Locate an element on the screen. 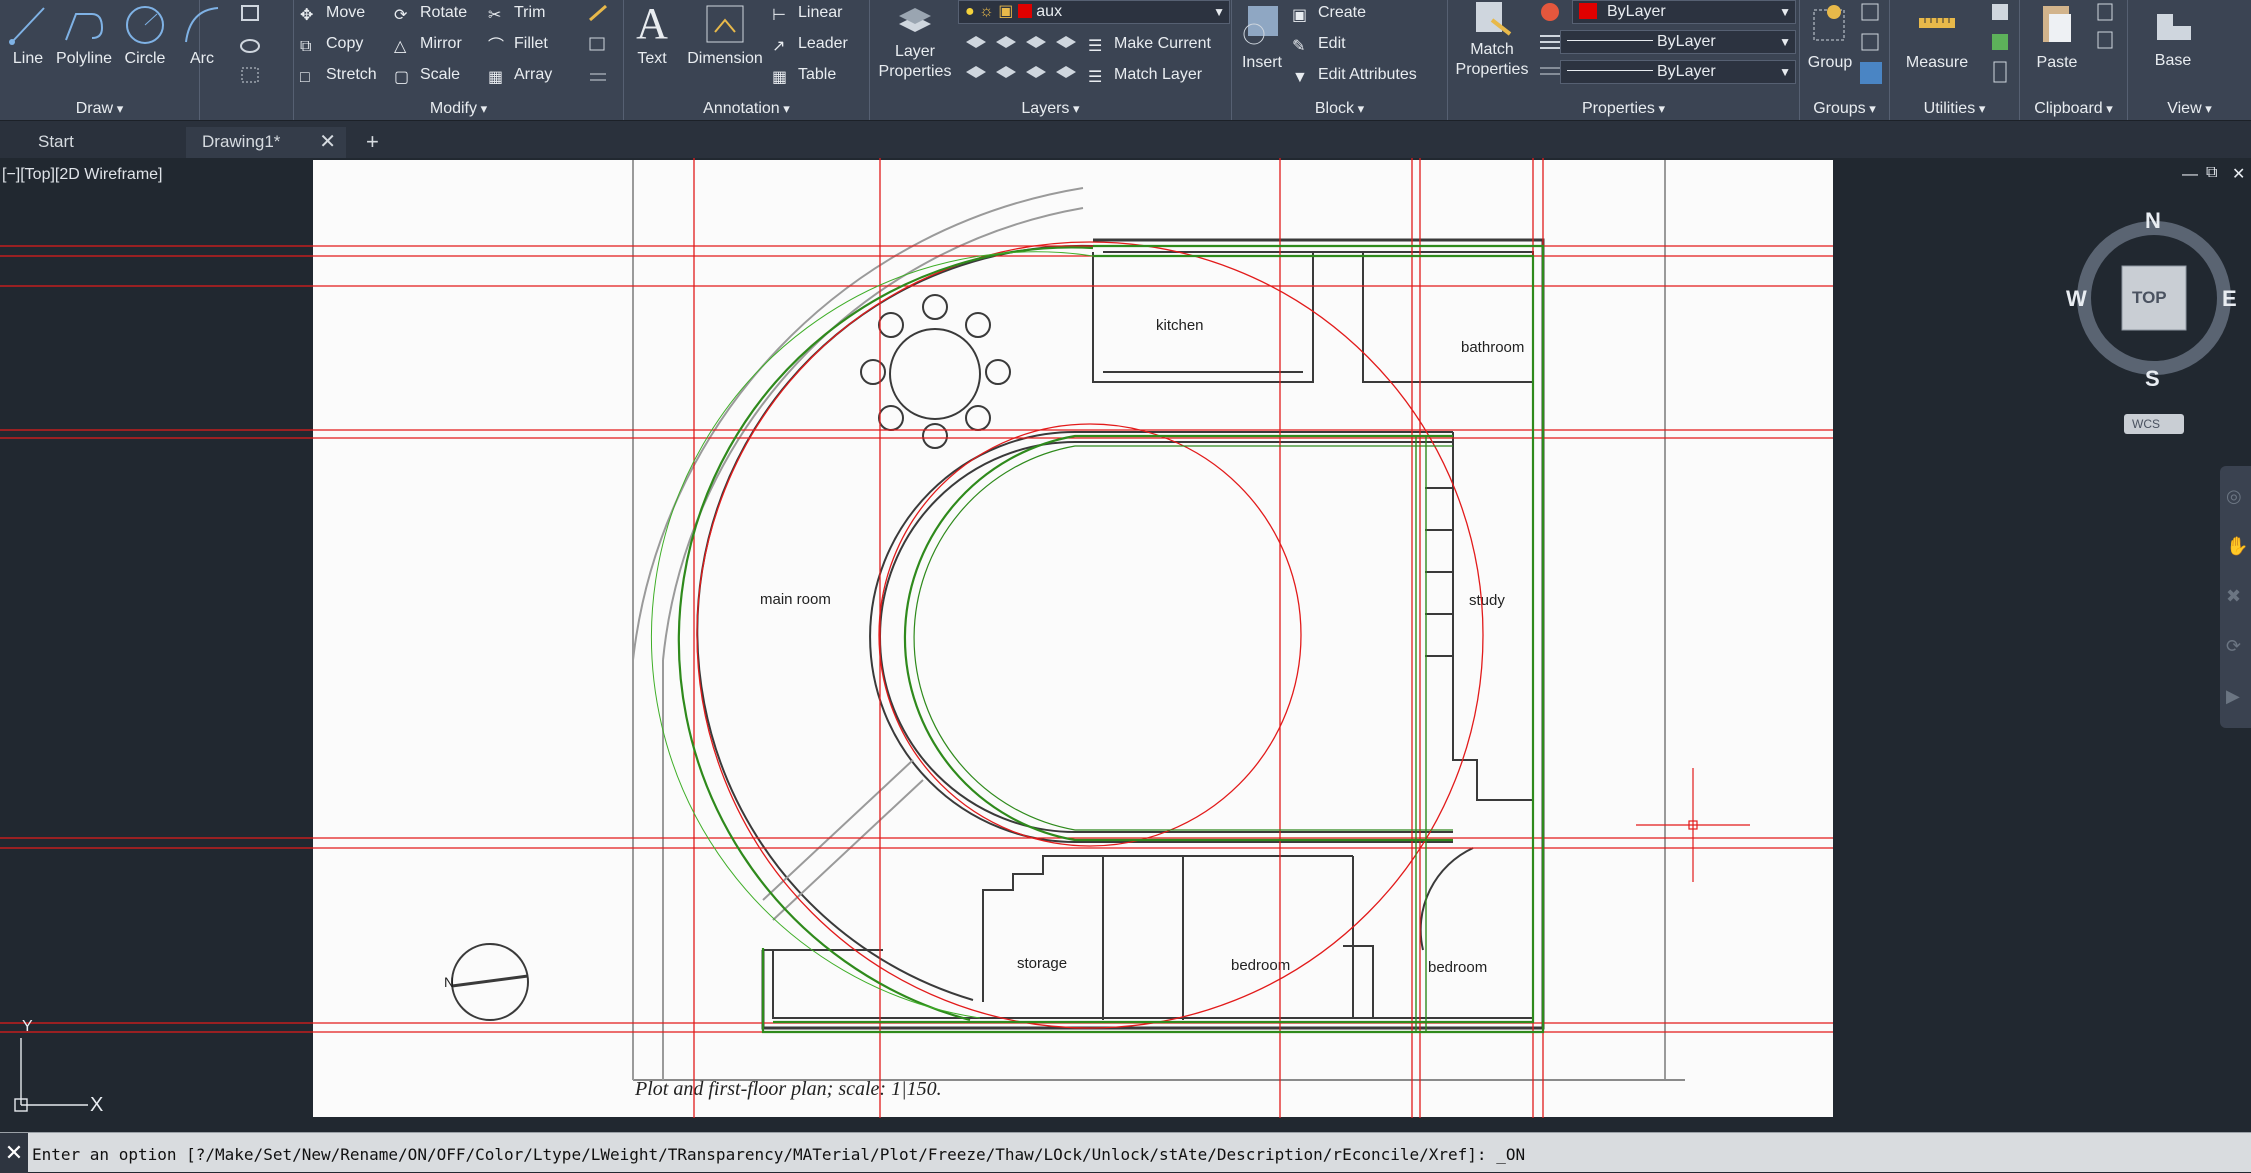 The width and height of the screenshot is (2251, 1173). block-panel-title: Block is located at coordinates (1339, 109).